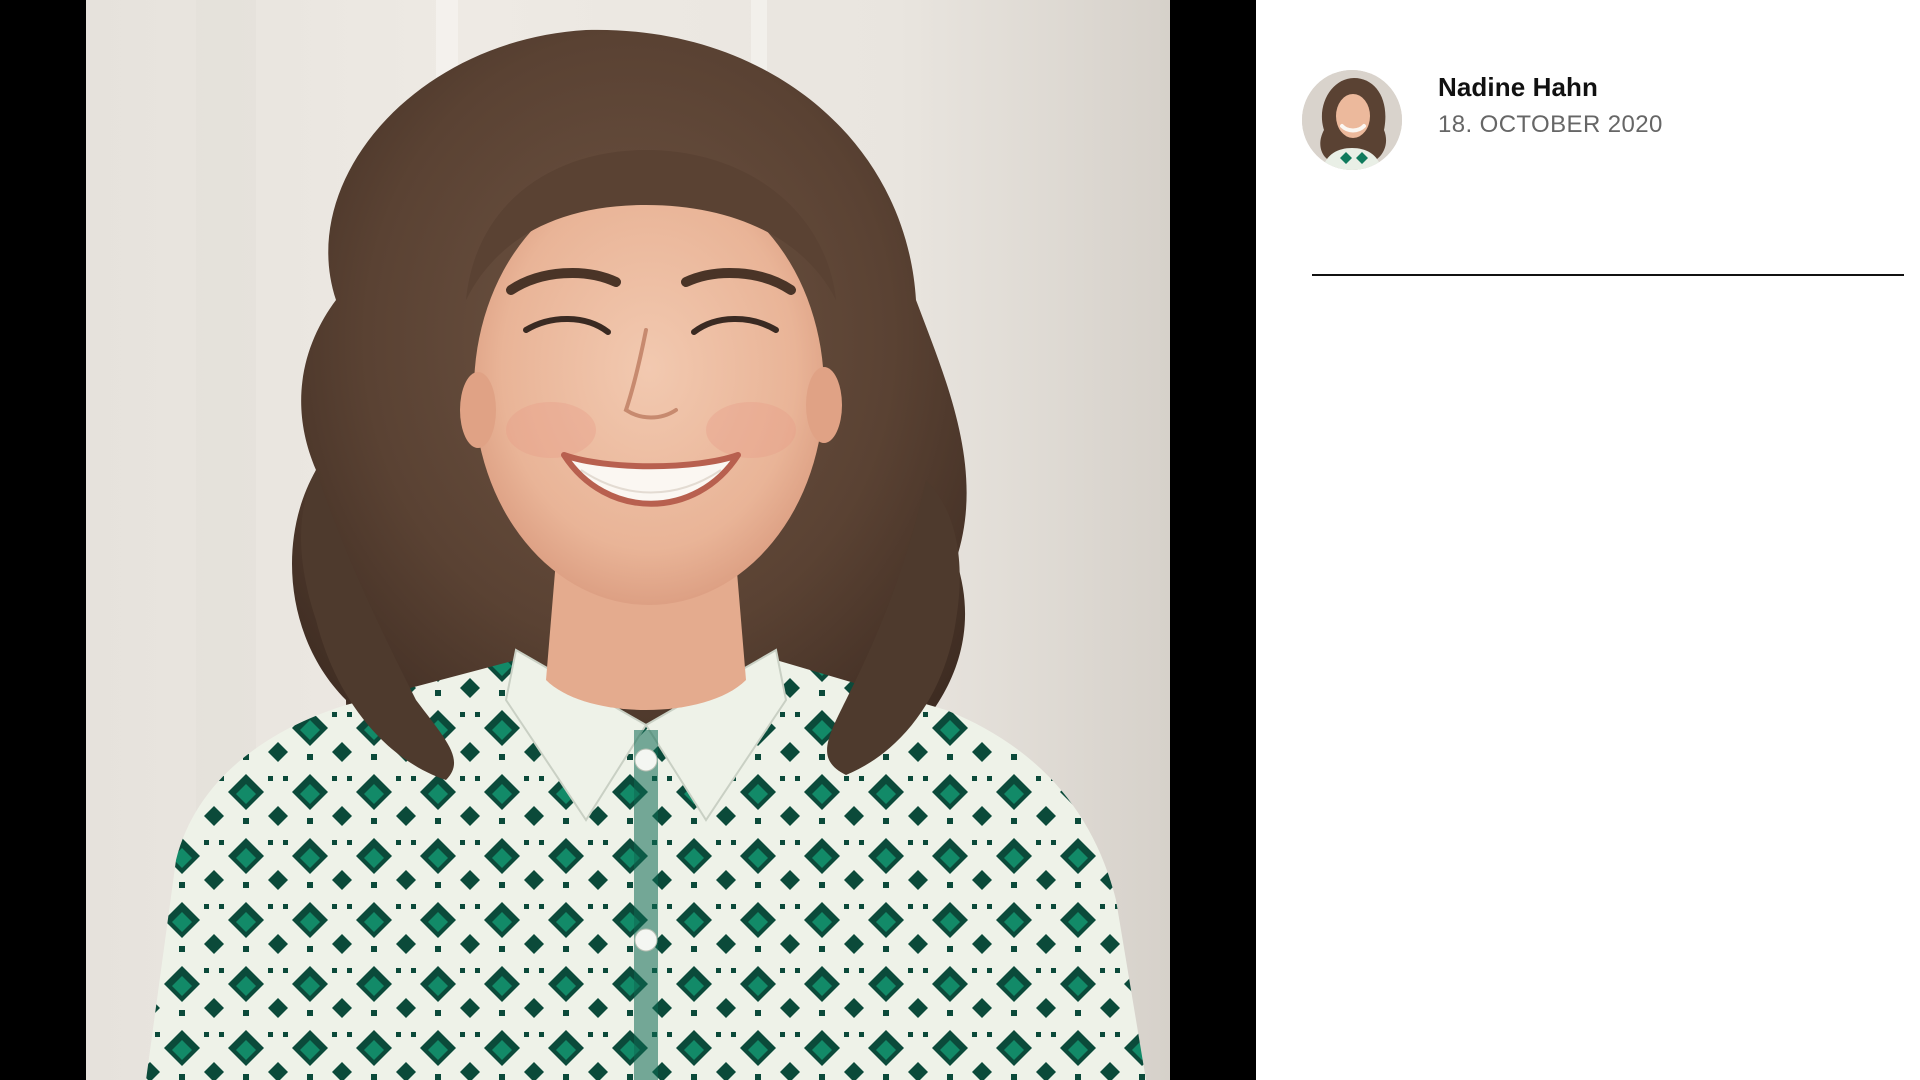 The width and height of the screenshot is (1920, 1080). Describe the element at coordinates (1550, 106) in the screenshot. I see `author-meta: Nadine Hahn 18. OCTOBER 2020` at that location.